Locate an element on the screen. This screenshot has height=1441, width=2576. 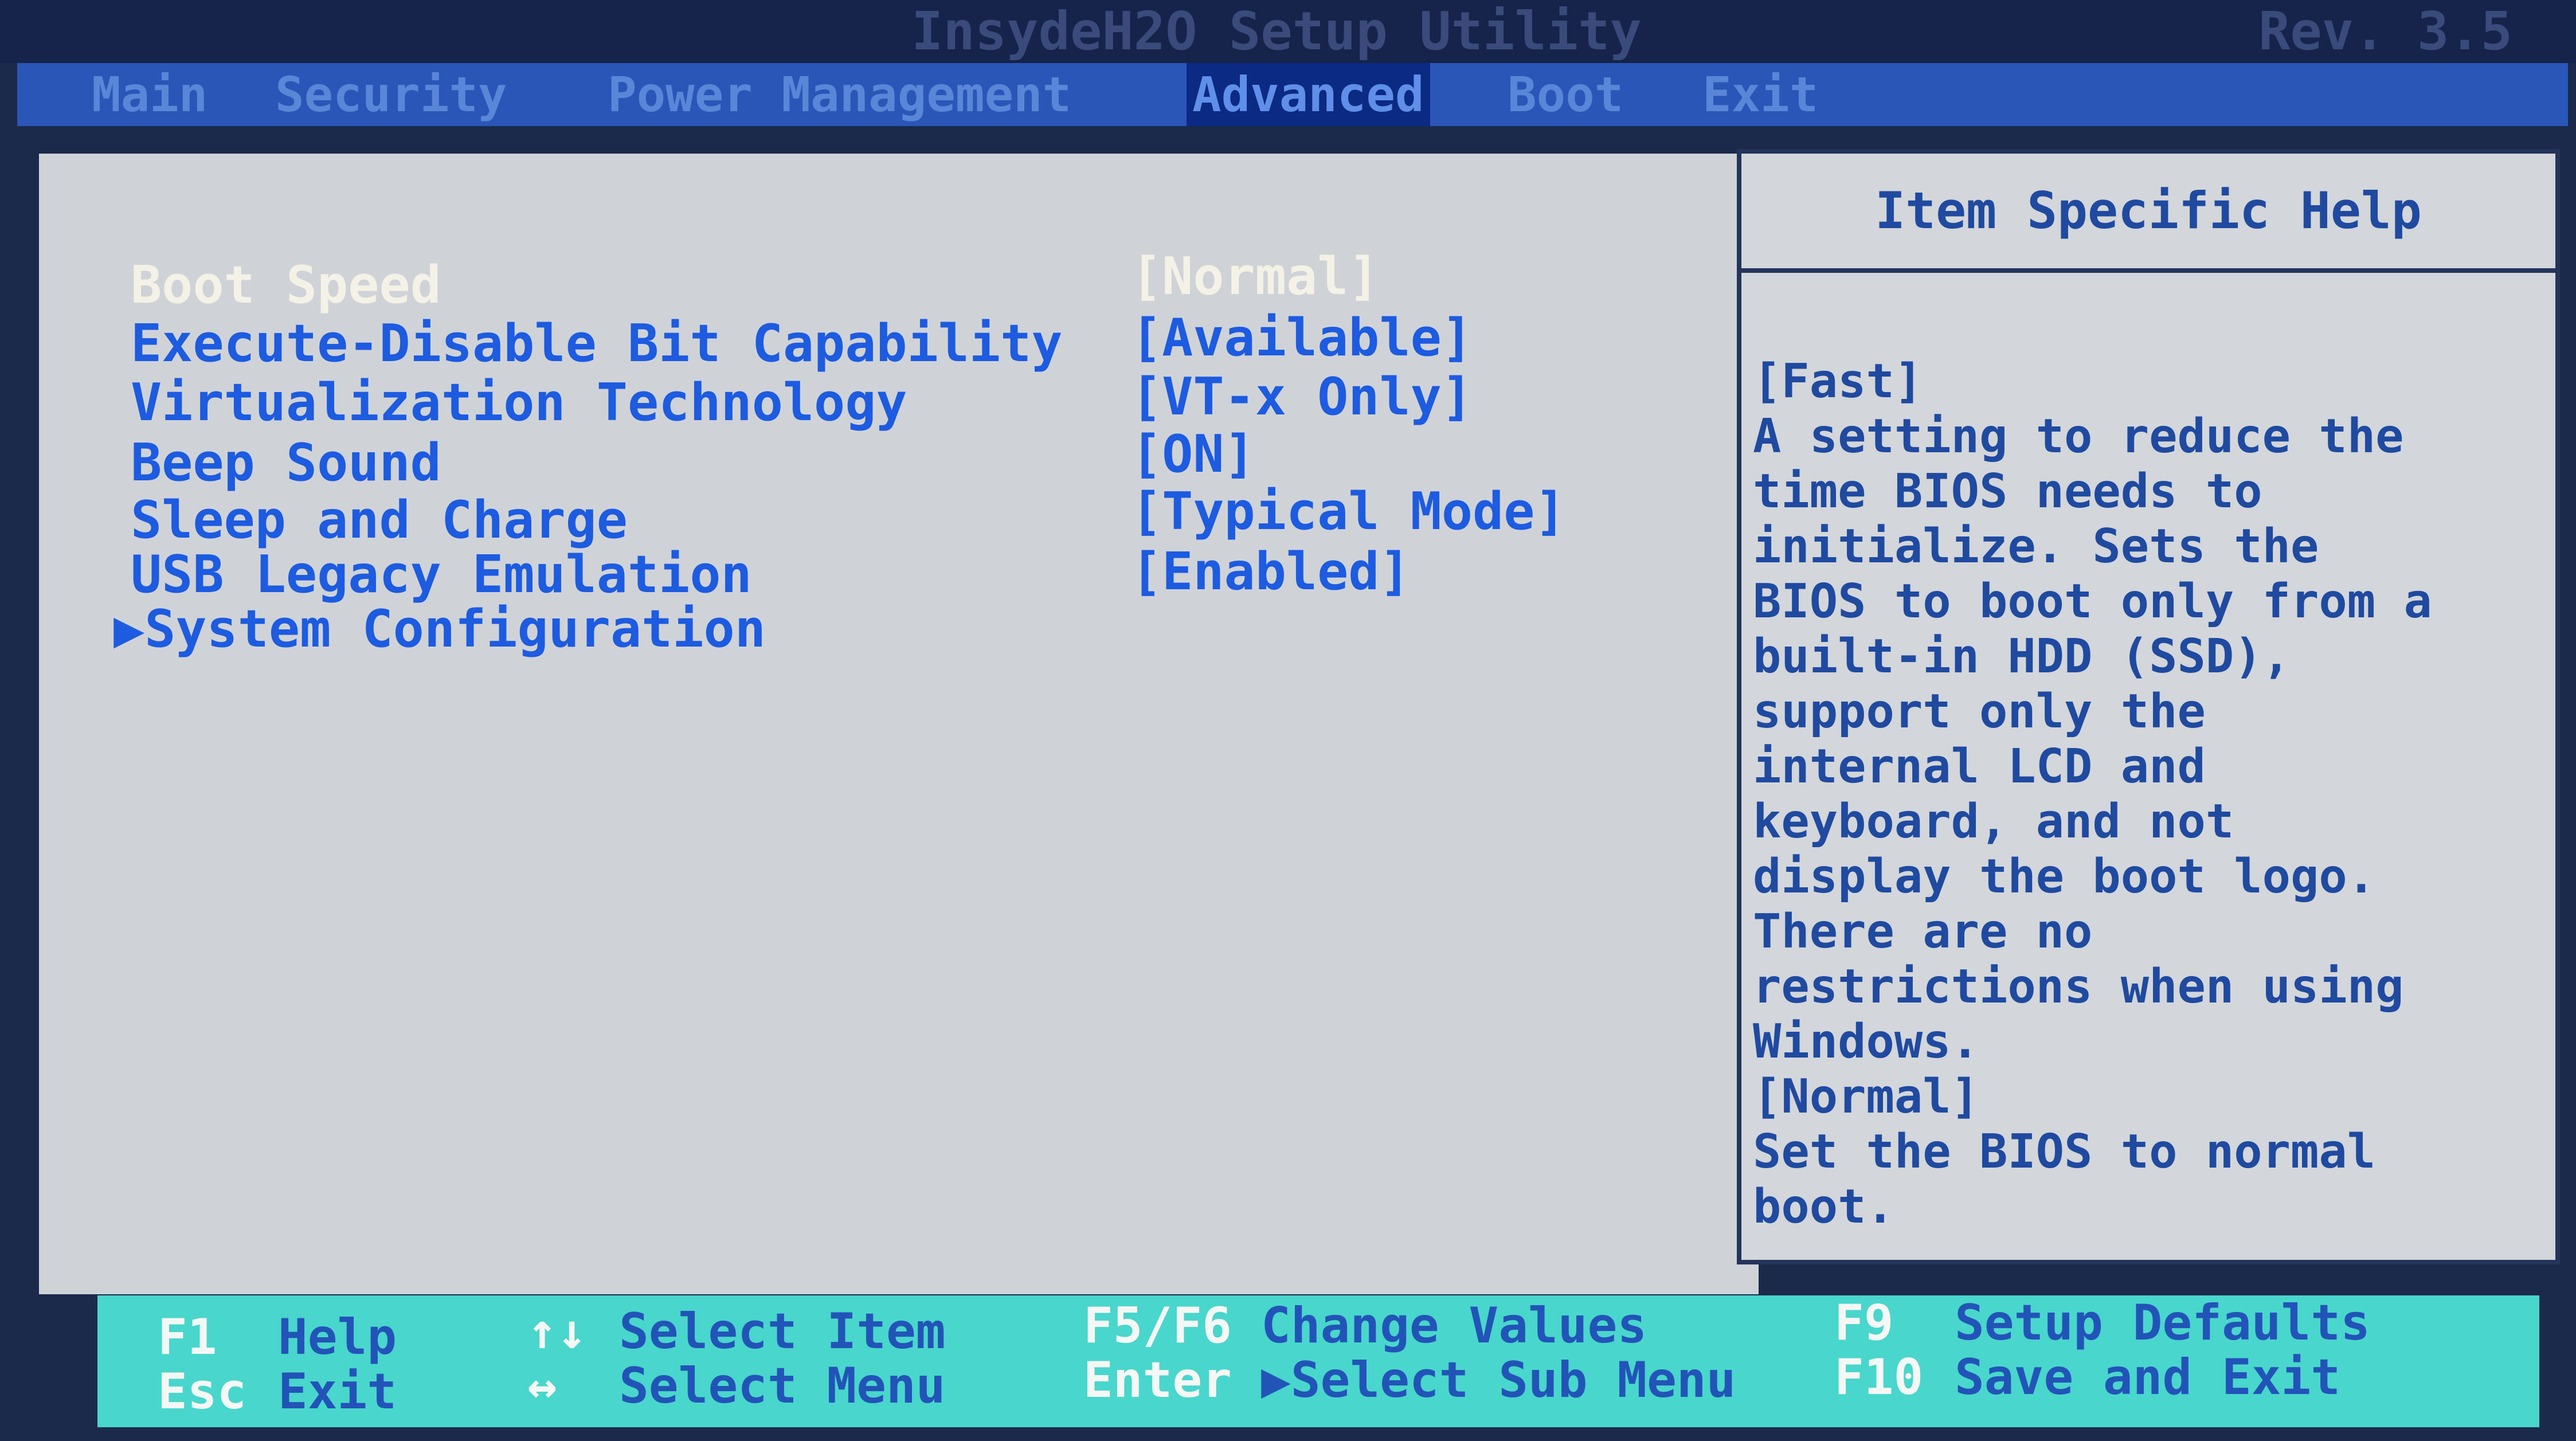
submenu-arrow-icon: ▶ is located at coordinates (129, 629).